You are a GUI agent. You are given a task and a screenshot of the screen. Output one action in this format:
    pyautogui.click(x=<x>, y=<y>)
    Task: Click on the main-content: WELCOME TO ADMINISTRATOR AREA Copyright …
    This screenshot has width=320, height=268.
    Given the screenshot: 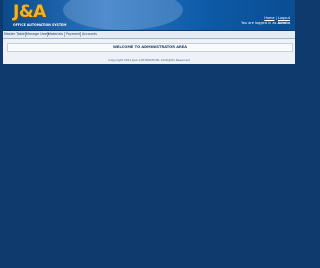 What is the action you would take?
    pyautogui.click(x=149, y=51)
    